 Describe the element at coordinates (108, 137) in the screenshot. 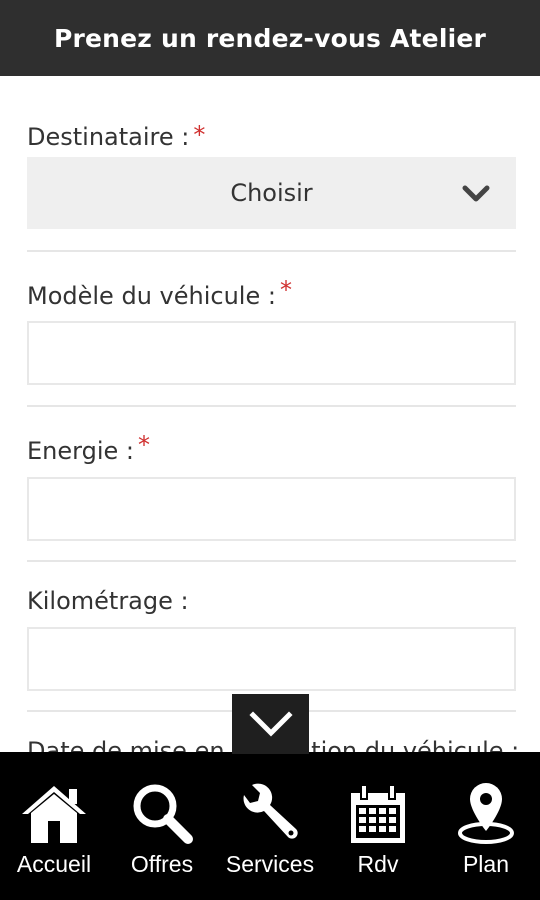

I see `recipient-label-text: Destinataire :` at that location.